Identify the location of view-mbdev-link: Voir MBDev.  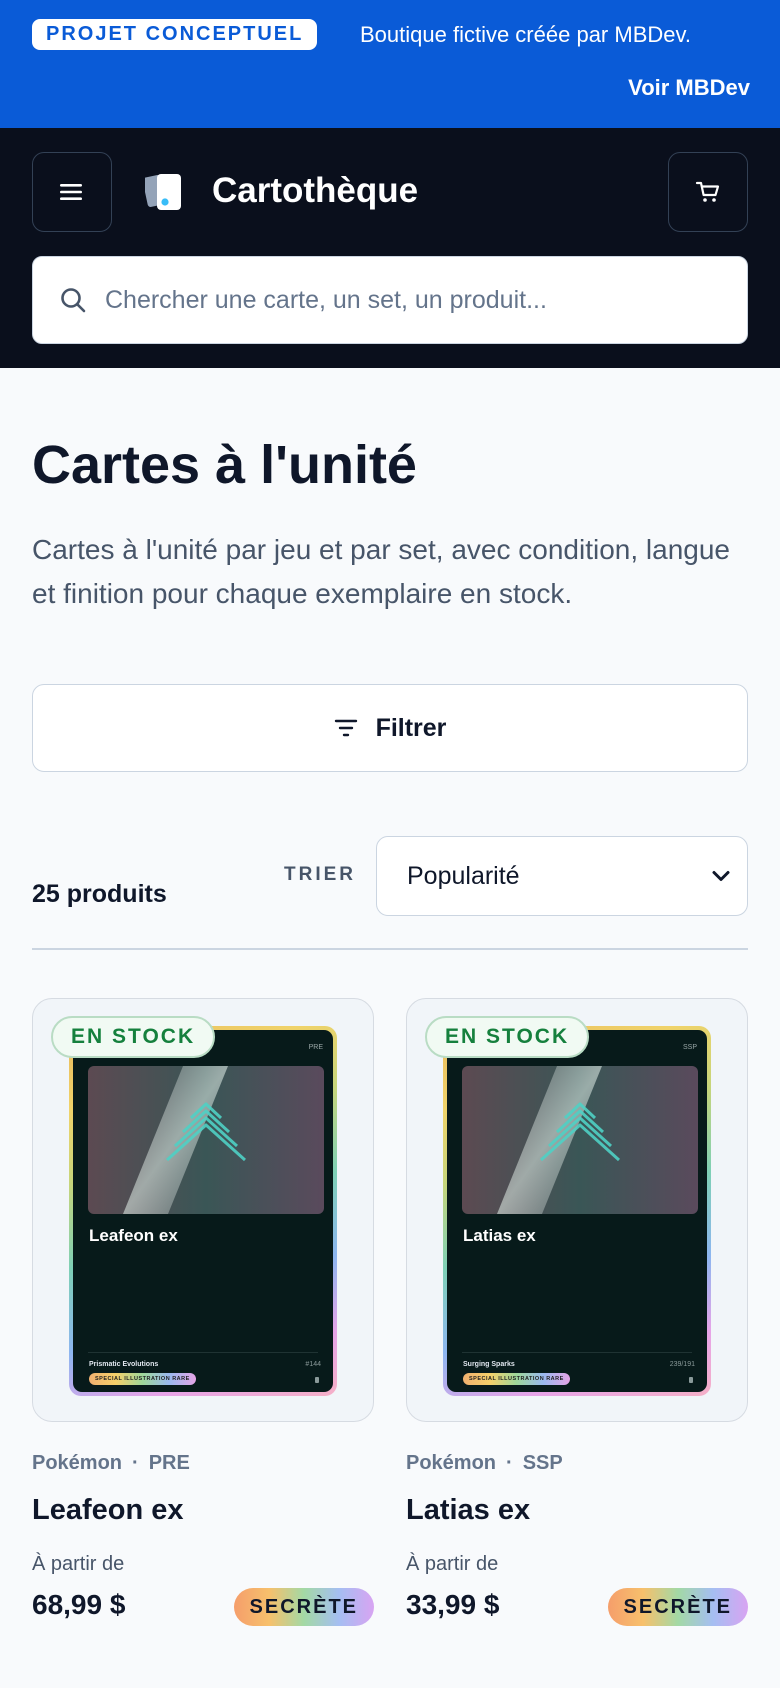
(689, 88).